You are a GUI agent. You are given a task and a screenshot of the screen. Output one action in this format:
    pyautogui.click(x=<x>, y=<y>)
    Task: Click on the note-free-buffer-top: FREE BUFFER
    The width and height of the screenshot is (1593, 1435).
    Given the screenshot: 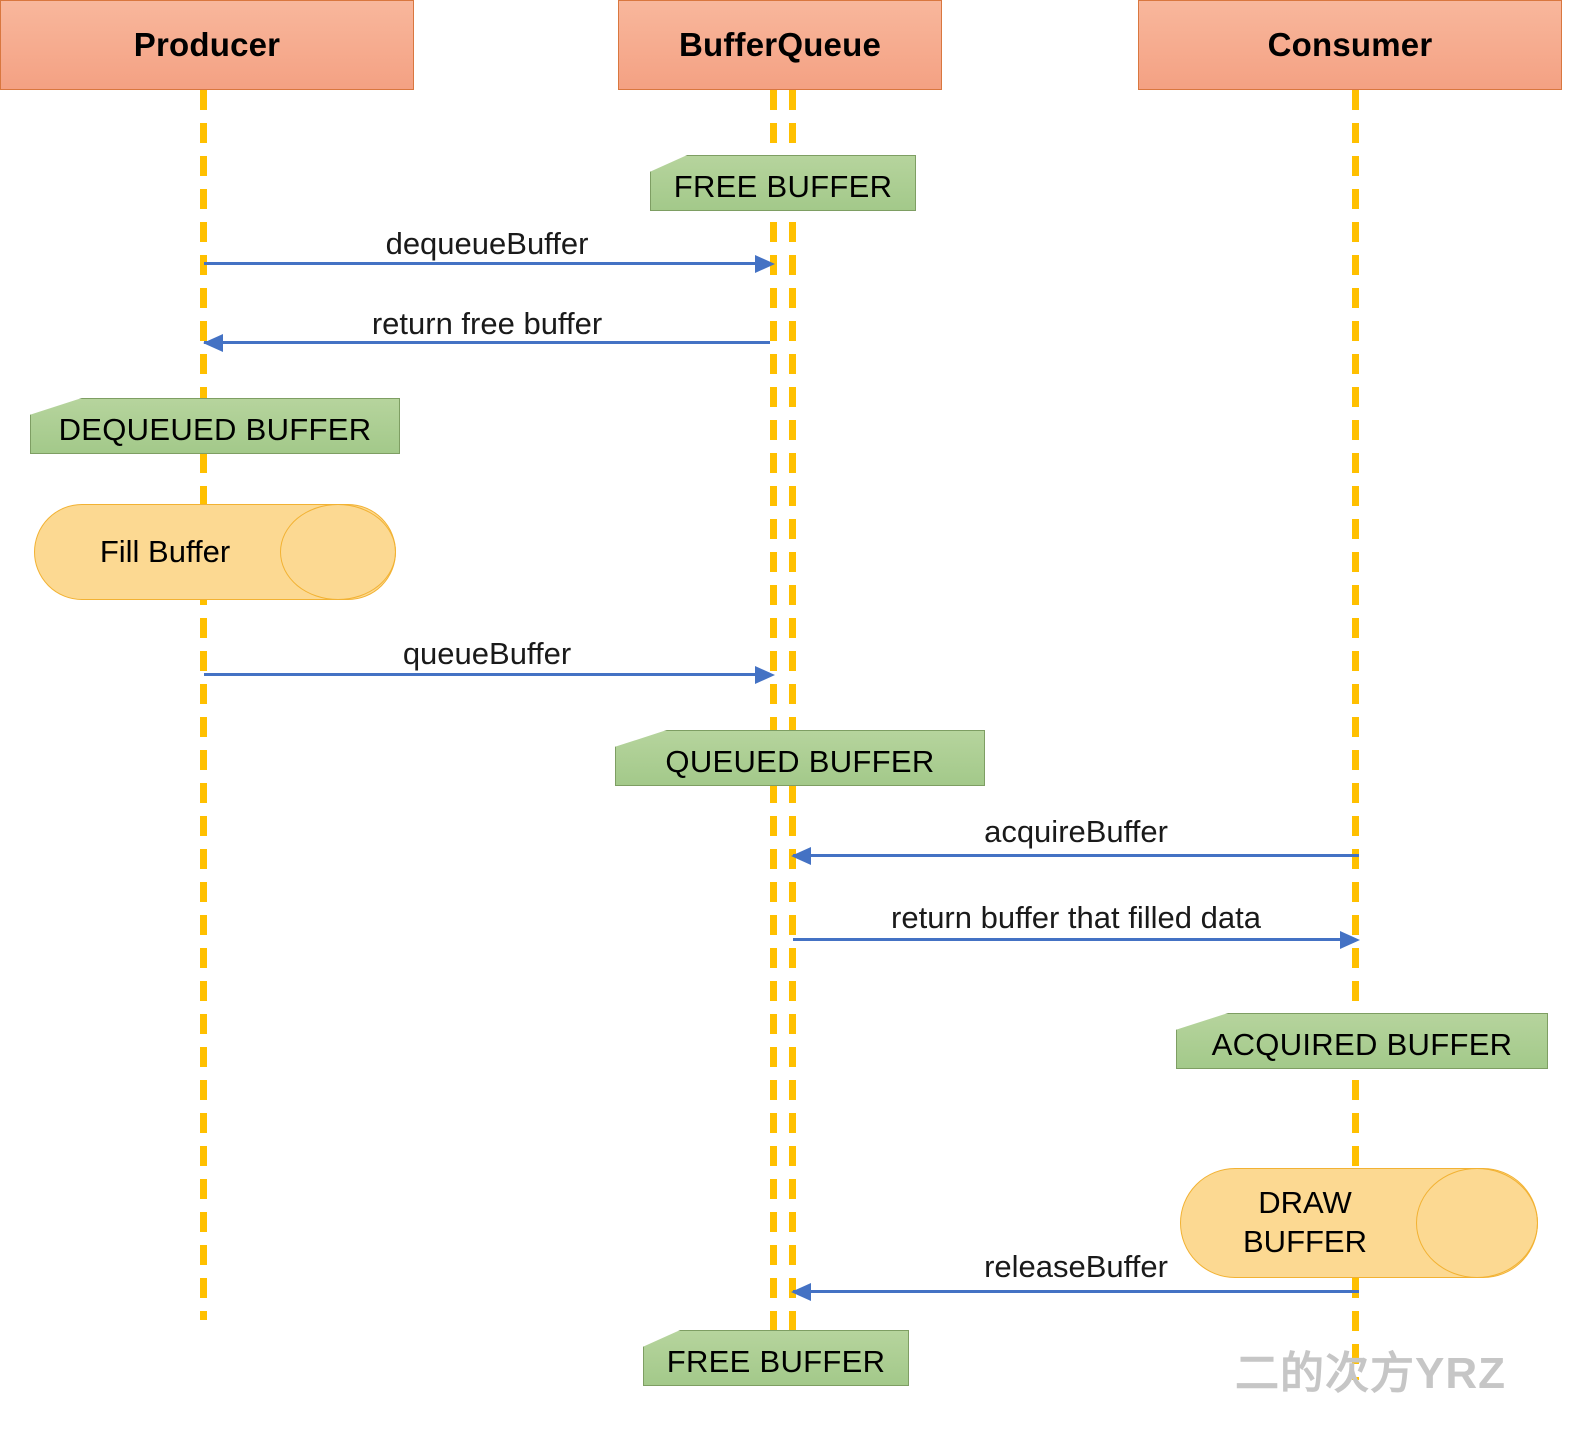 What is the action you would take?
    pyautogui.click(x=783, y=183)
    